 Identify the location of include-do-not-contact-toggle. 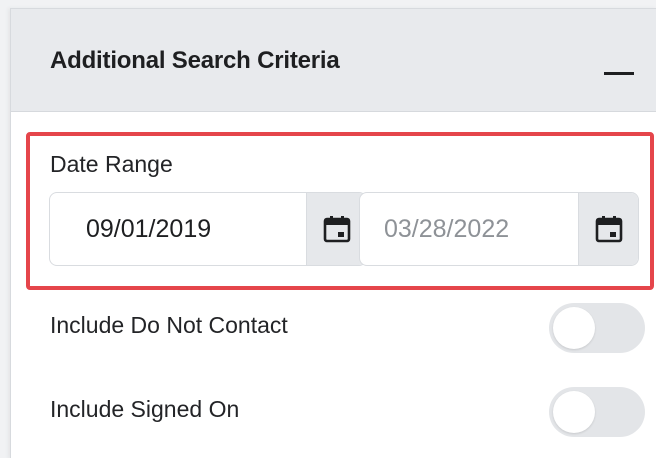
(597, 328).